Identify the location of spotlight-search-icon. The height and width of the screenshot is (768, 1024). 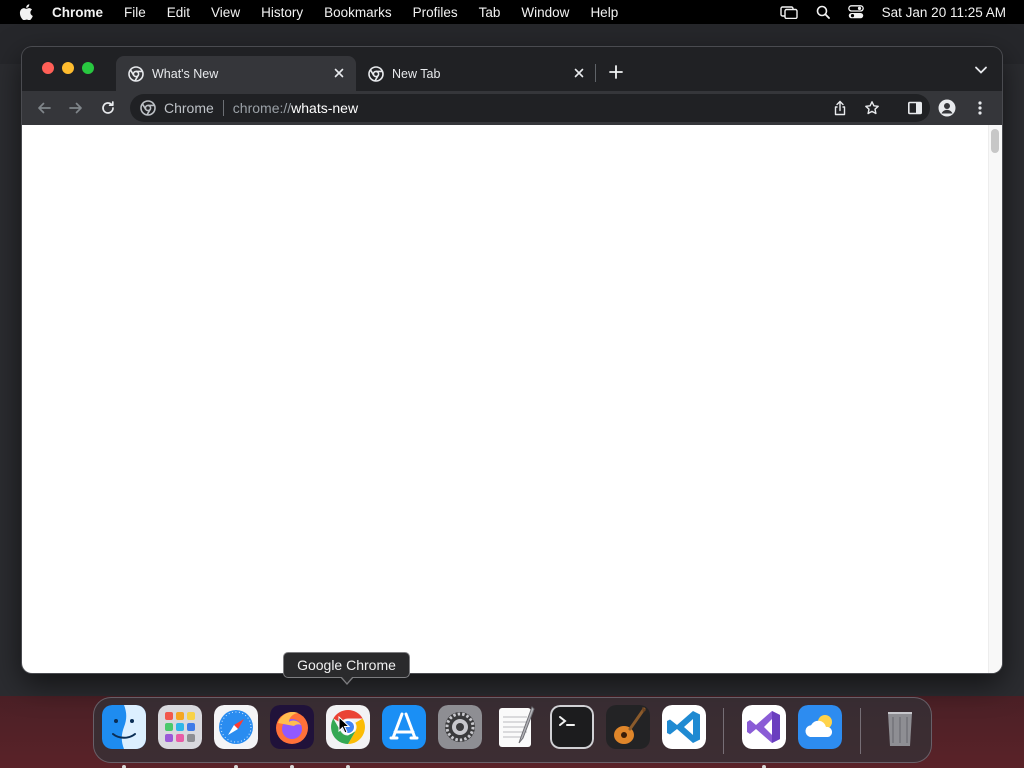
(823, 12).